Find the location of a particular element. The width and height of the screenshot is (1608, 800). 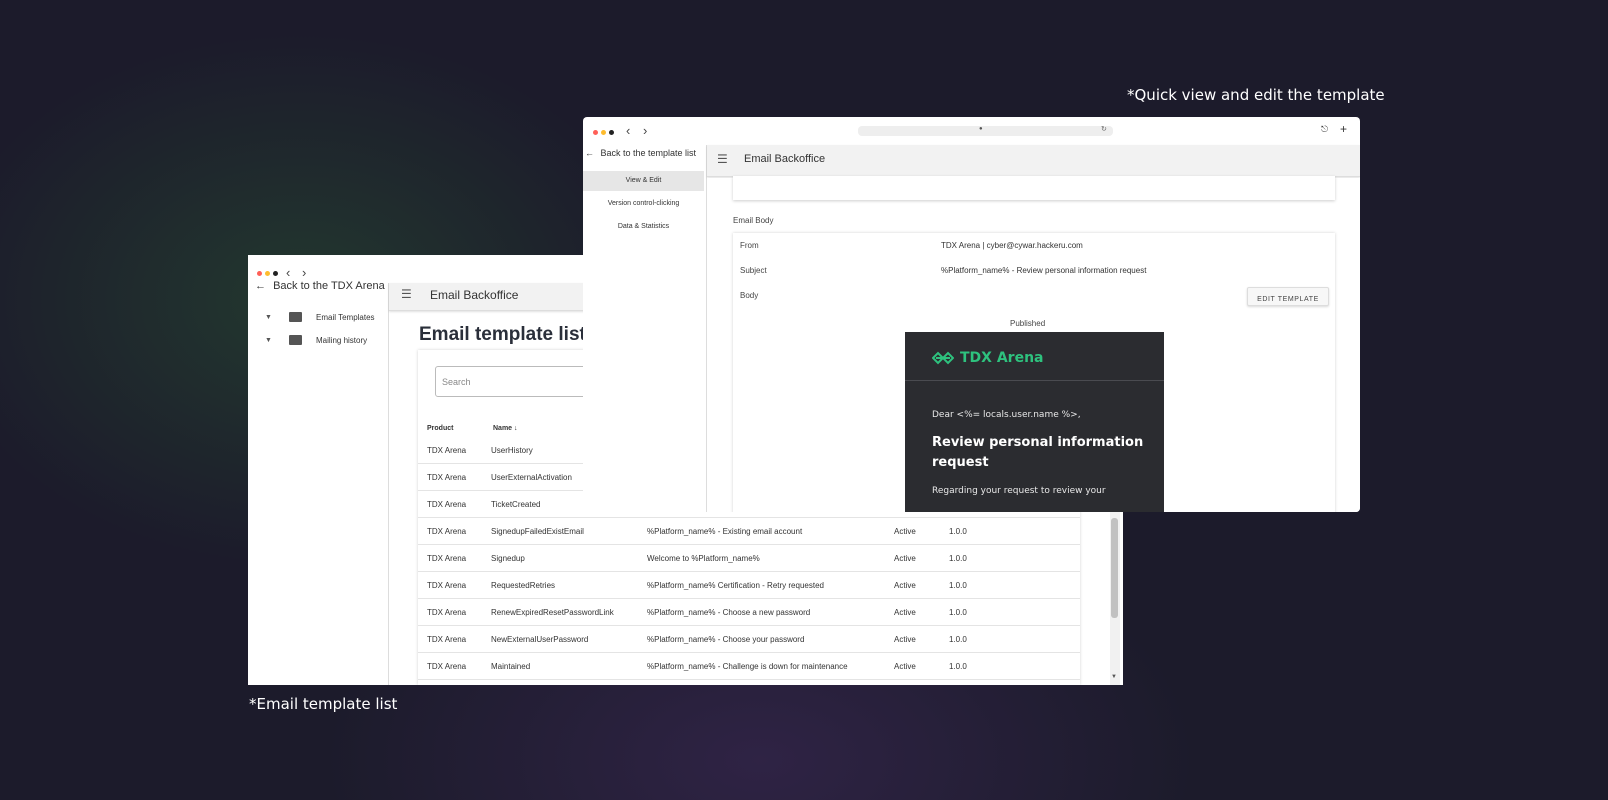

column-header-name: Name ↓ is located at coordinates (505, 428).